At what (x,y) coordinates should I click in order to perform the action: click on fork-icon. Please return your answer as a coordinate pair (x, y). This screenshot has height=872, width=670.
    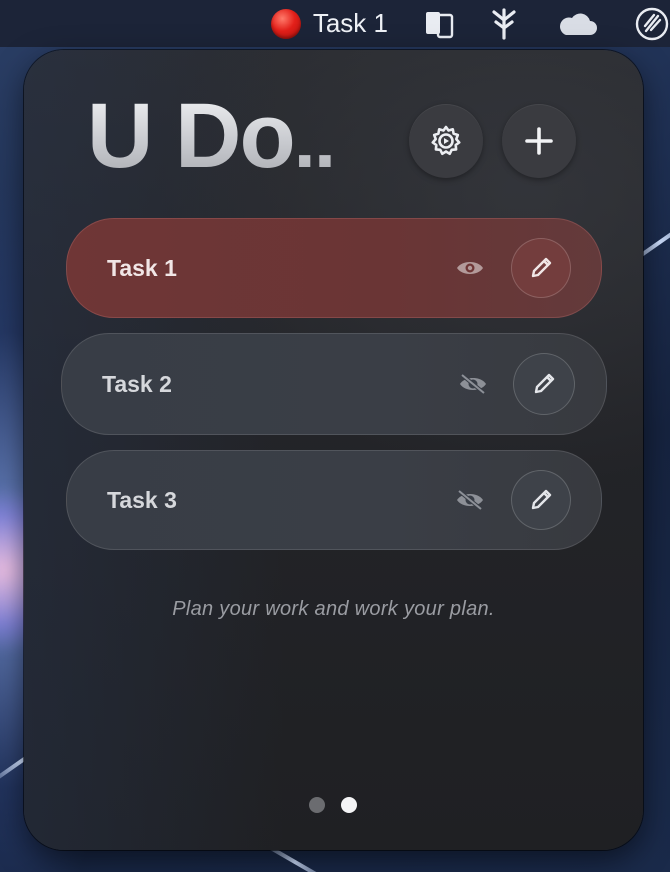
    Looking at the image, I should click on (504, 23).